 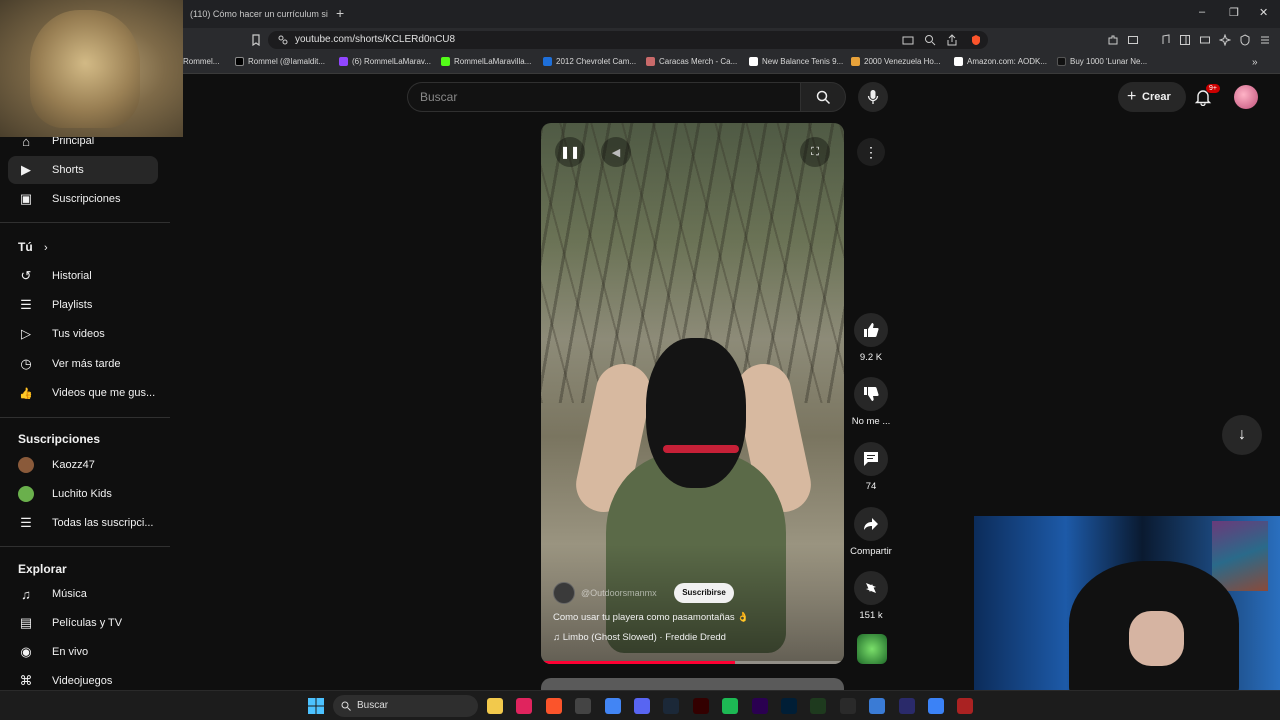 I want to click on fullscreen-icon: ⛶, so click(x=815, y=152).